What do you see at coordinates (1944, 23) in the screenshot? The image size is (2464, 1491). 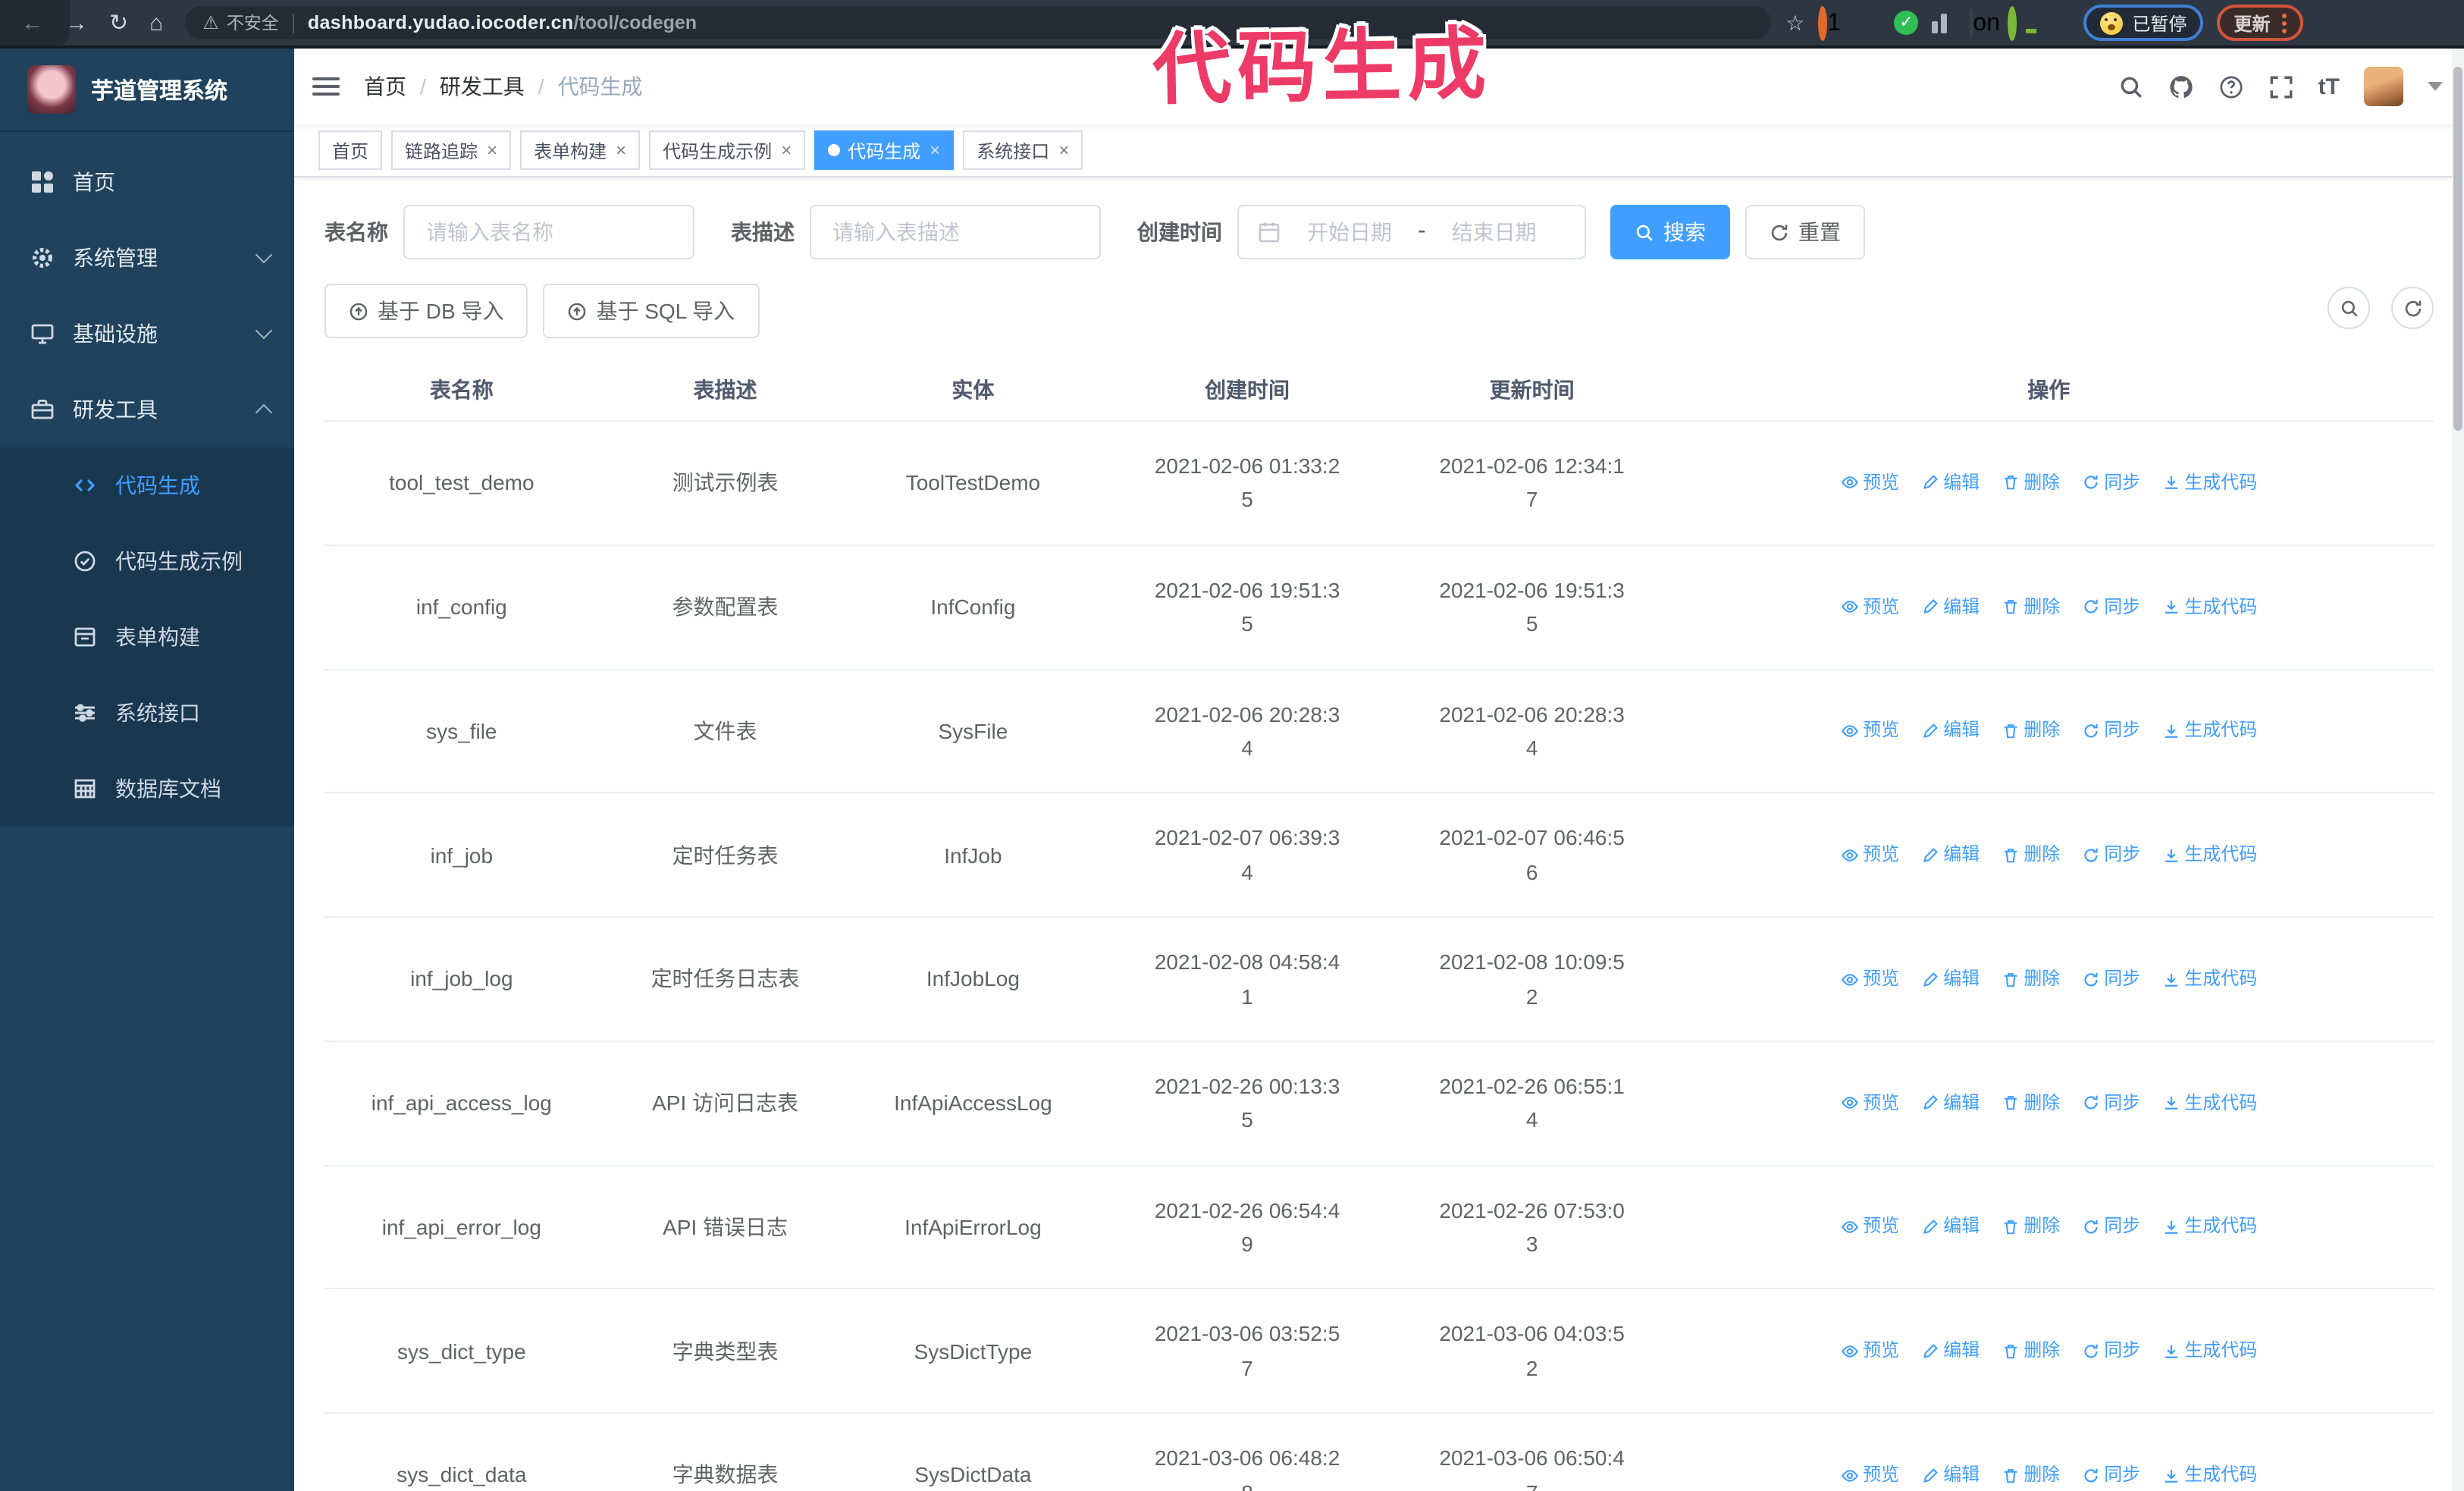 I see `extension-stats-icon` at bounding box center [1944, 23].